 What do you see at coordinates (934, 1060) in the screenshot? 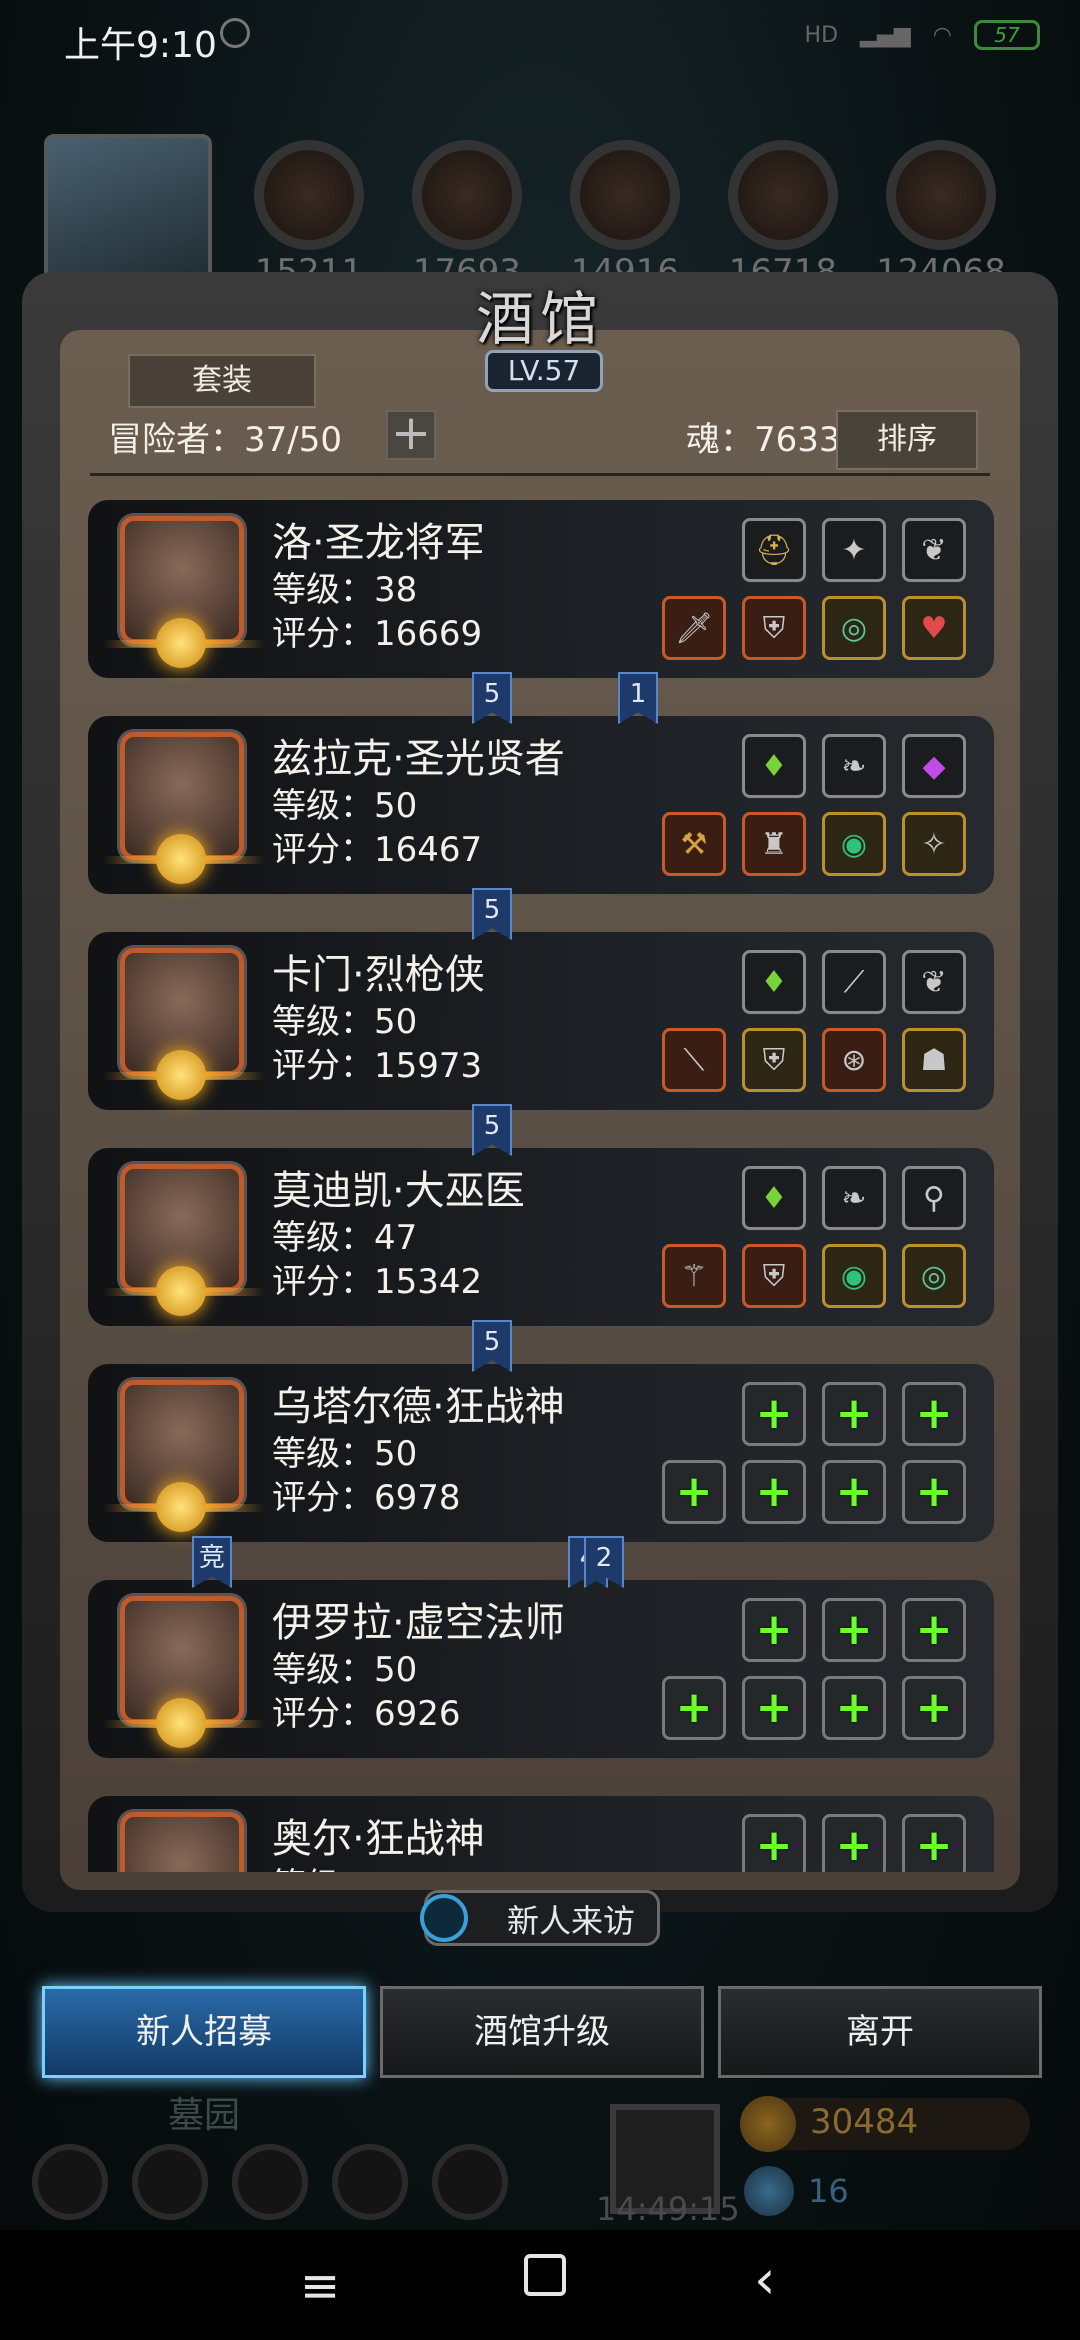
I see `equipment-slot: ☗` at bounding box center [934, 1060].